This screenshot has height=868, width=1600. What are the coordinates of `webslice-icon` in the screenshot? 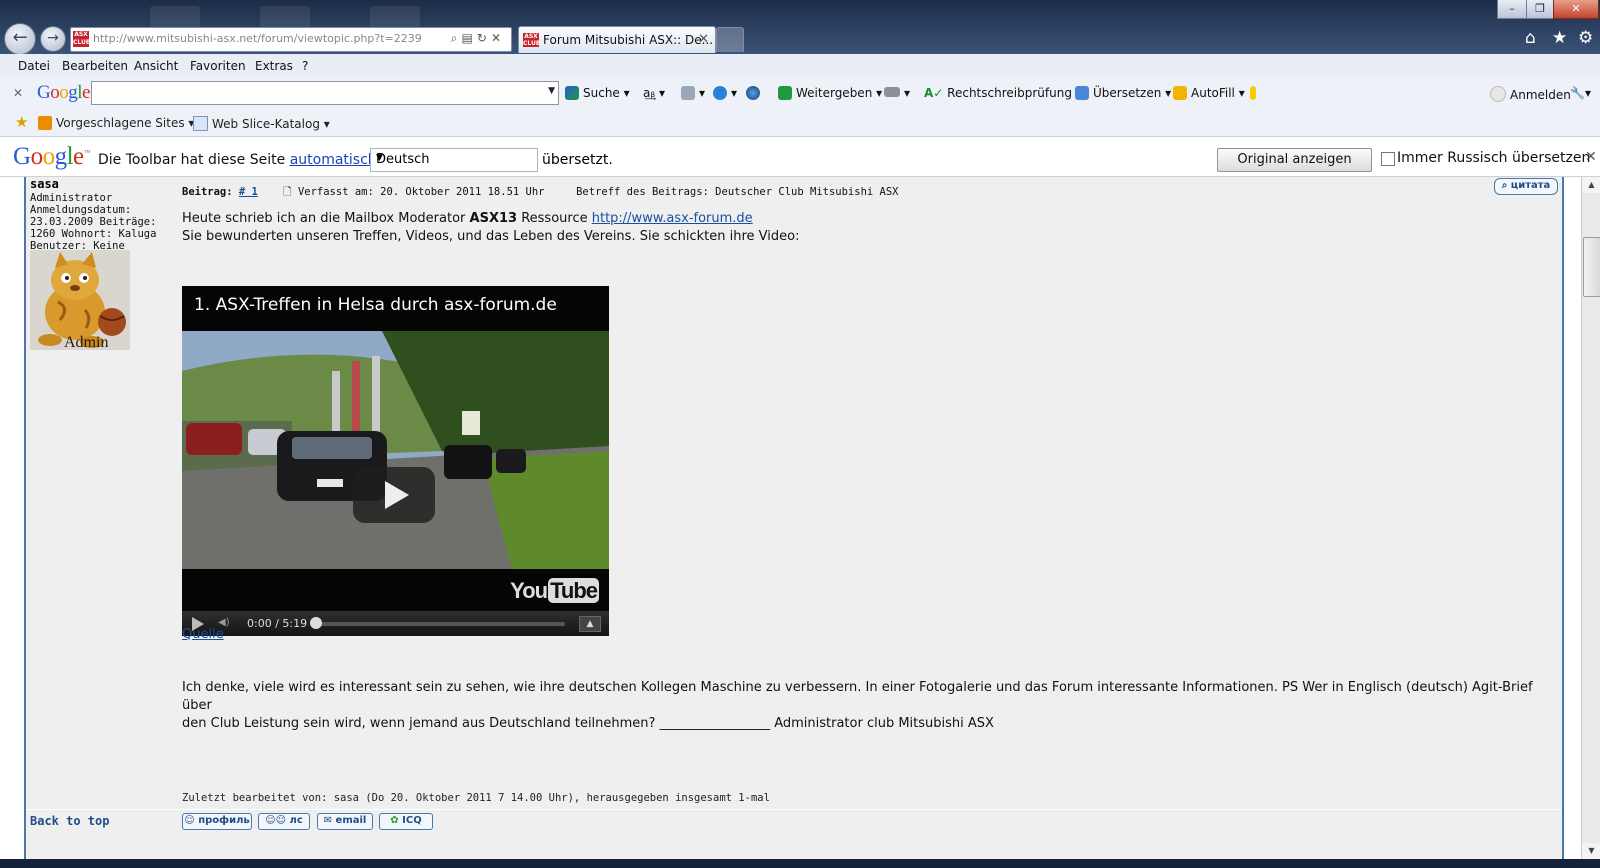 It's located at (200, 123).